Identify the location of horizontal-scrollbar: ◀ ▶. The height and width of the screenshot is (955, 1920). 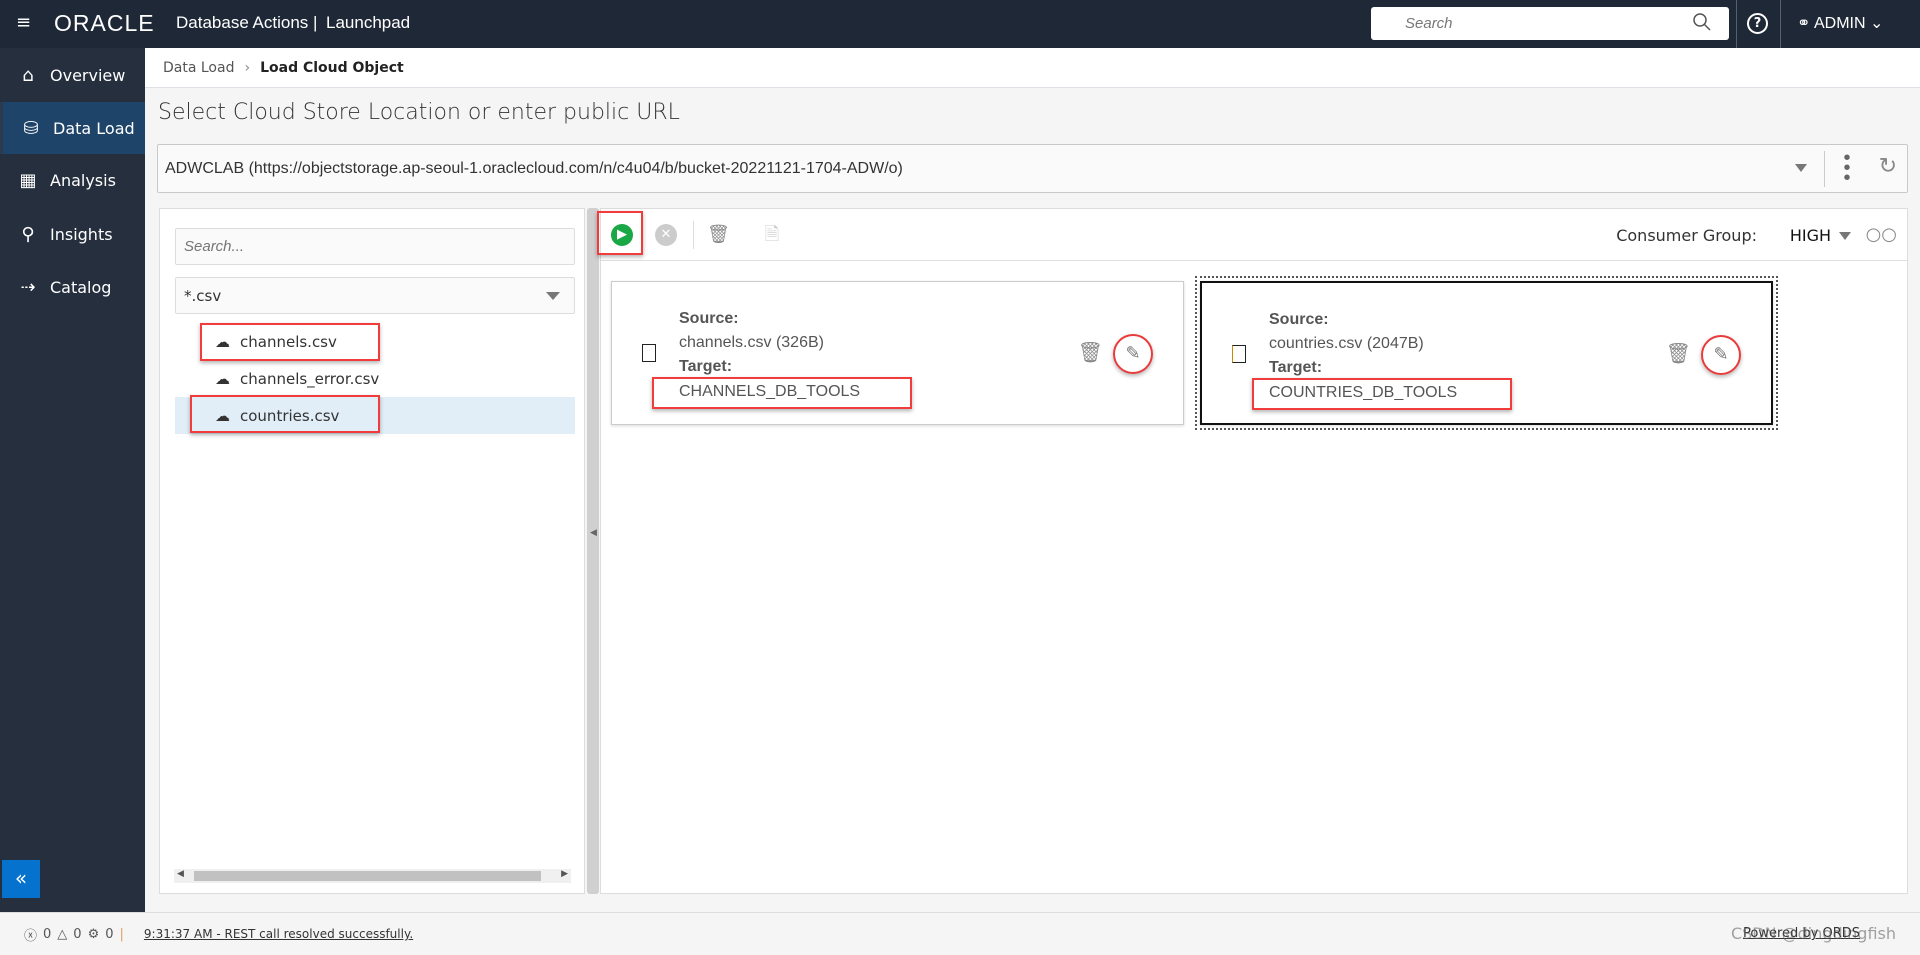
(372, 876).